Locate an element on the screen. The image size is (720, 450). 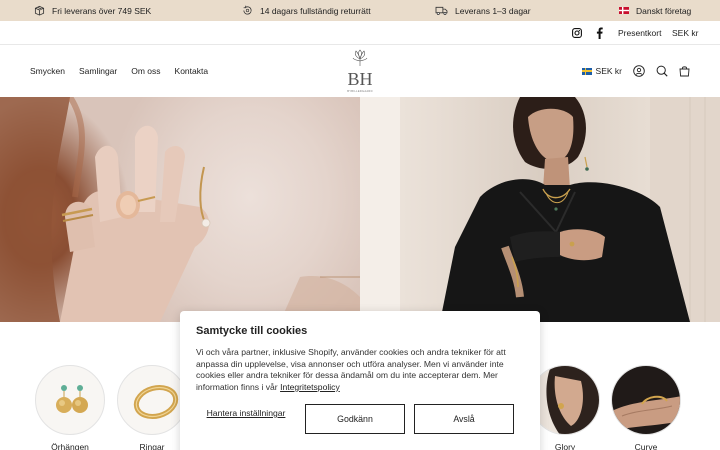
logo-letters: BH is located at coordinates (359, 79).